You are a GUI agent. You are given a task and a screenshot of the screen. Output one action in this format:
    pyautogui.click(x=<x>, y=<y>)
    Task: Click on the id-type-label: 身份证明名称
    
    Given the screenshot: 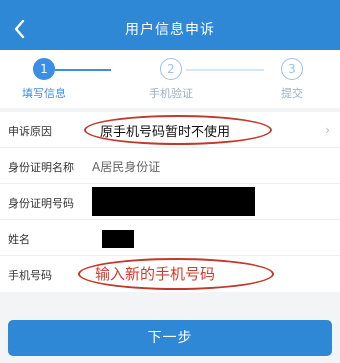 What is the action you would take?
    pyautogui.click(x=41, y=167)
    